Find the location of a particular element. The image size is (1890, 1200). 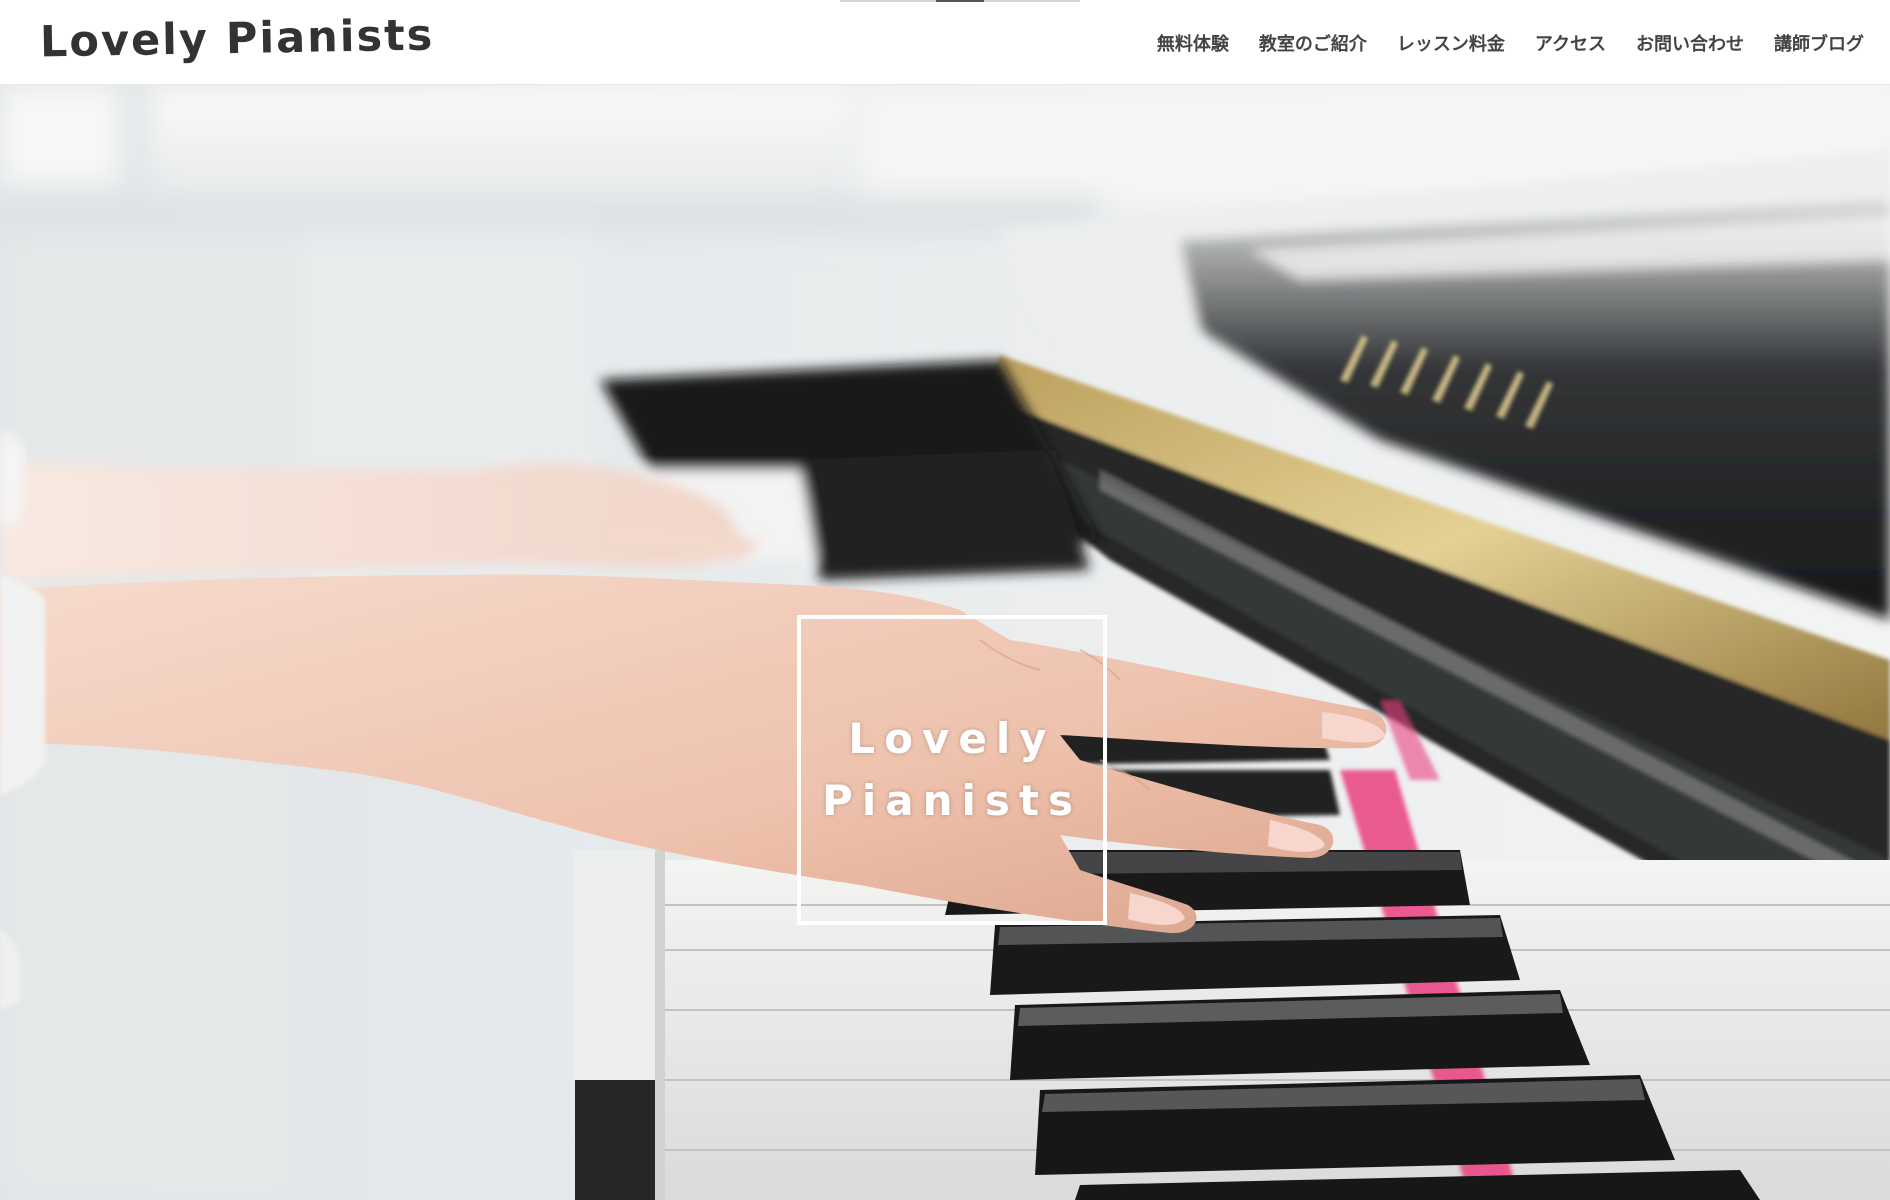

slider-progress-indicator is located at coordinates (960, 1).